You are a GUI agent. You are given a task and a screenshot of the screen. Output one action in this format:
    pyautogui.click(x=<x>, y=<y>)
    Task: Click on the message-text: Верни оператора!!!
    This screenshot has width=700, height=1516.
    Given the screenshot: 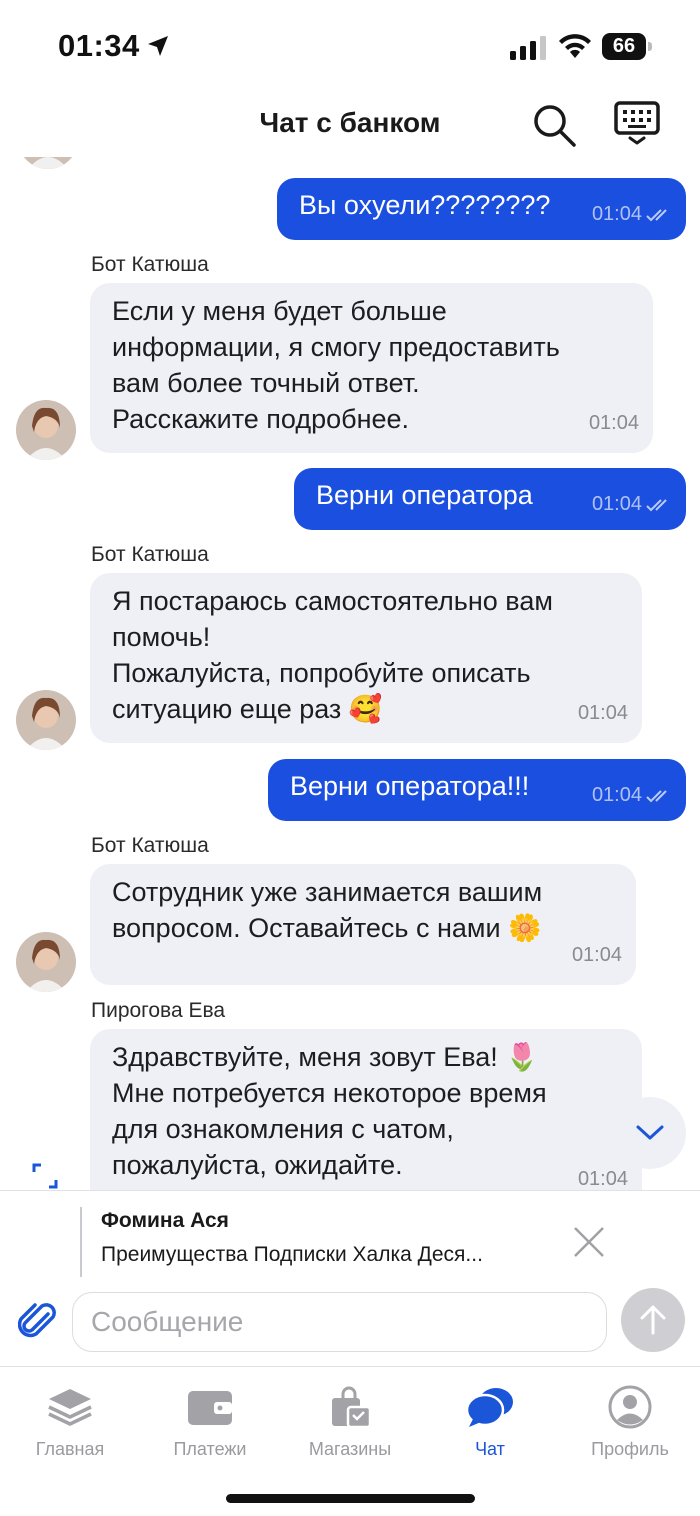 What is the action you would take?
    pyautogui.click(x=410, y=786)
    